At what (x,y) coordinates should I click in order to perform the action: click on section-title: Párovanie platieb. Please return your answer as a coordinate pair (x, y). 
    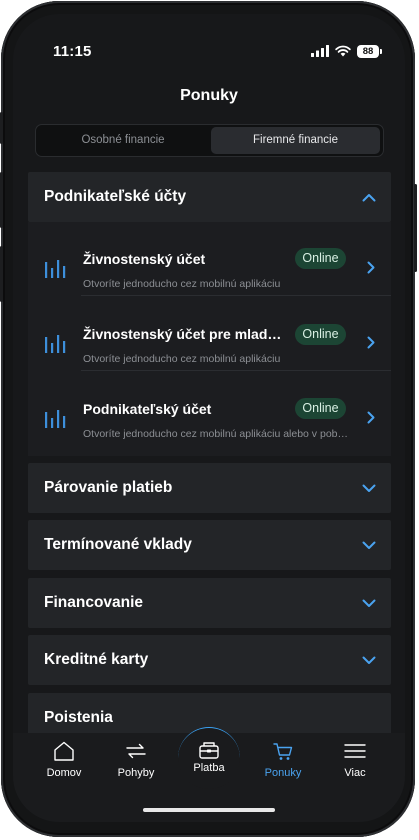
    Looking at the image, I should click on (108, 487).